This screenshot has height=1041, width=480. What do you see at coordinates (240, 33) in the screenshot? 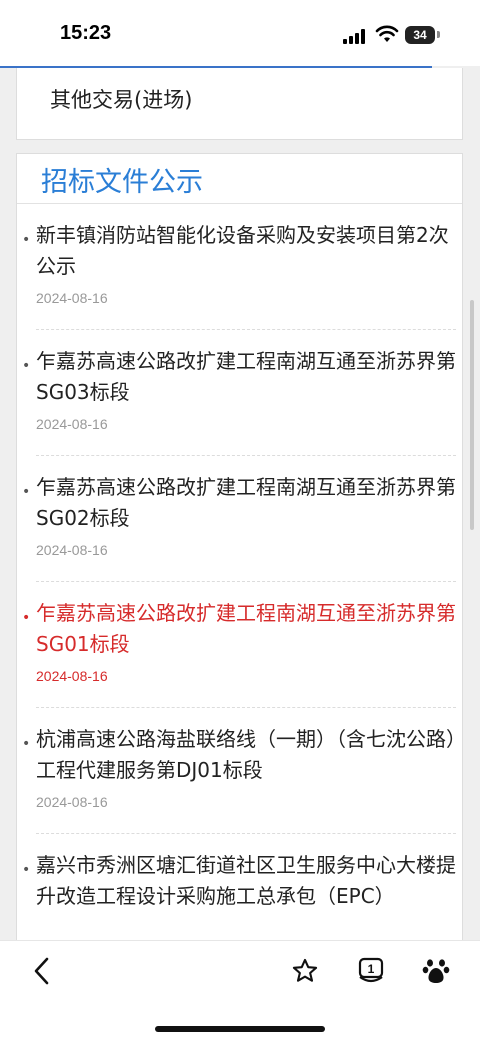
I see `status-bar: 15:23 34` at bounding box center [240, 33].